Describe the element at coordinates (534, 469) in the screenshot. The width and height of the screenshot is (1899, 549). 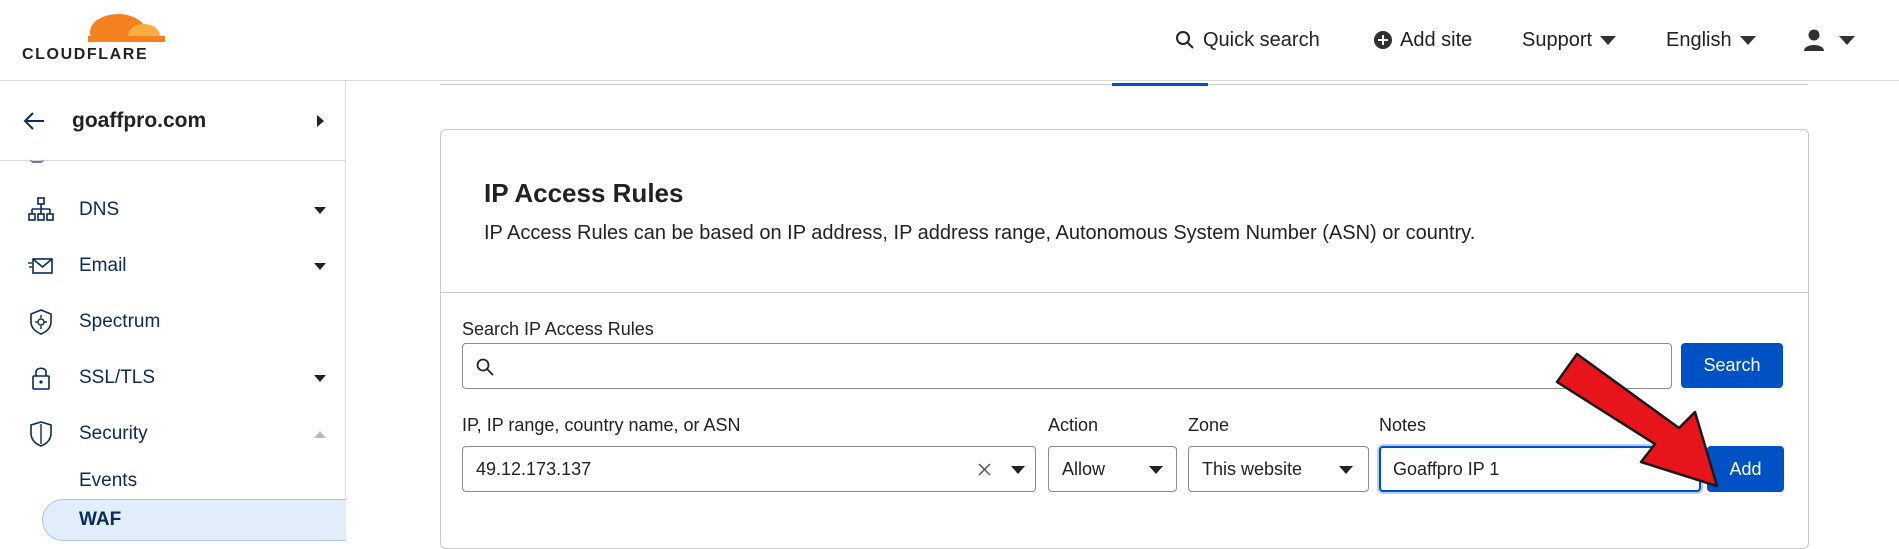
I see `ip-input-value: 49.12.173.137` at that location.